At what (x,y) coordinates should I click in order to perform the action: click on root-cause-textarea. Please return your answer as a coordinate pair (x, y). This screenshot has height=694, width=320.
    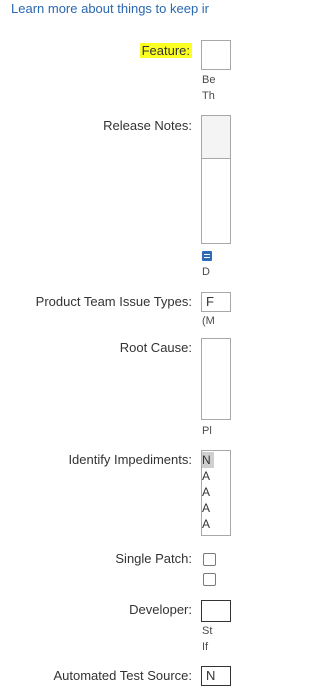
    Looking at the image, I should click on (216, 379).